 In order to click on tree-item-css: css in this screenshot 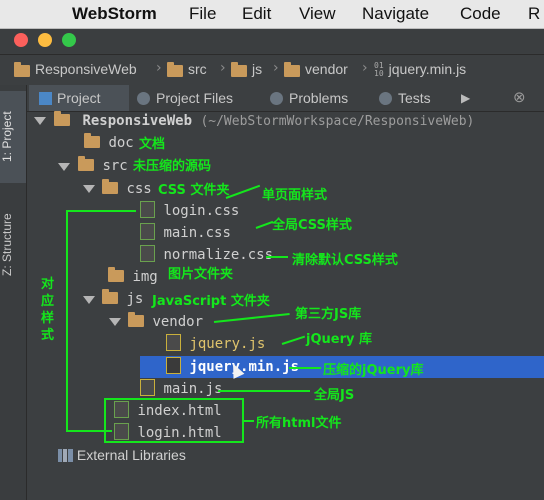, I will do `click(127, 189)`.